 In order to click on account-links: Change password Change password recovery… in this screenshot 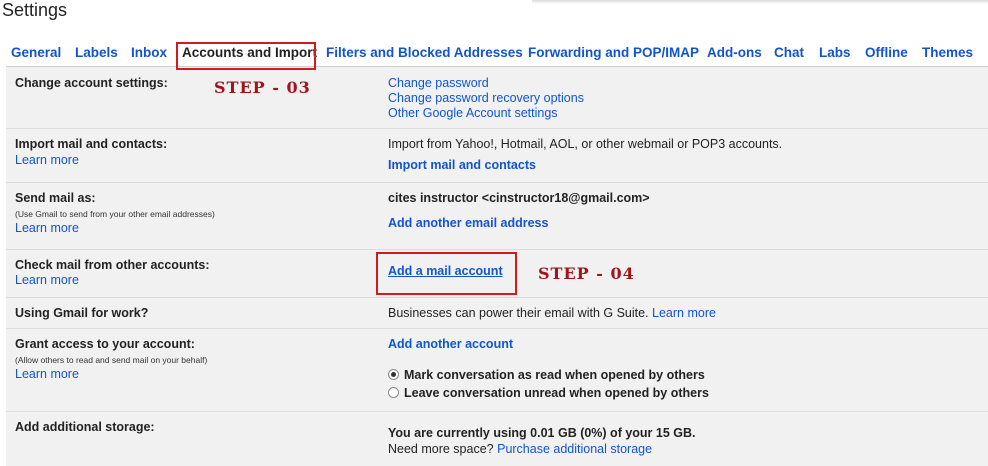, I will do `click(486, 98)`.